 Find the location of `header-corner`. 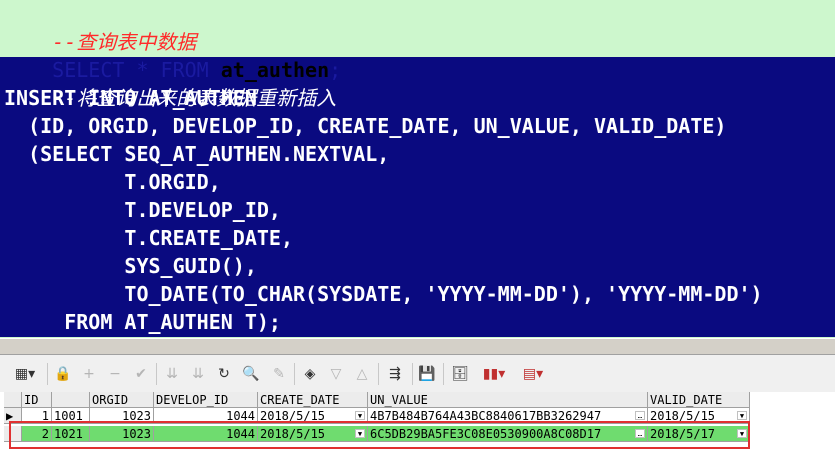

header-corner is located at coordinates (13, 400).